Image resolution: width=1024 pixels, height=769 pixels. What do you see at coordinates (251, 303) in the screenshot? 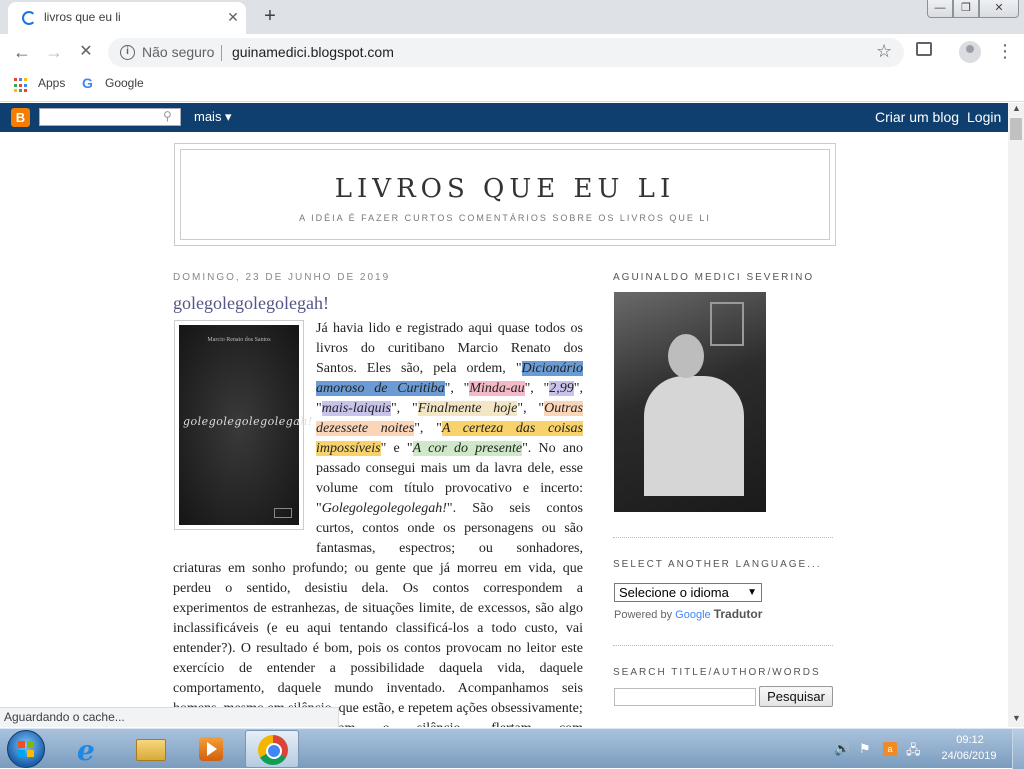
I see `post-title: golegolegolegolegah!` at bounding box center [251, 303].